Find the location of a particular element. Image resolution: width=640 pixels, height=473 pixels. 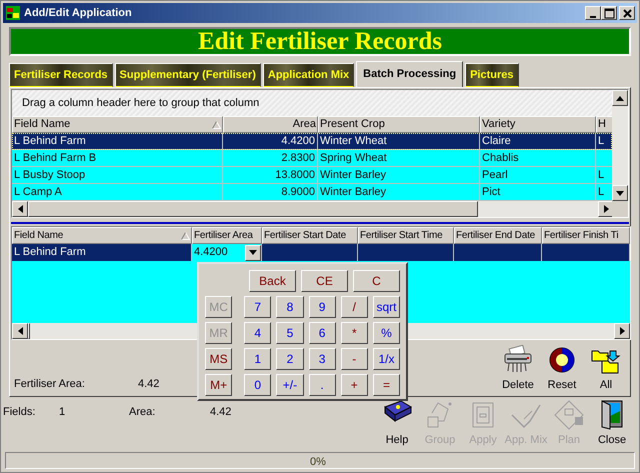

summary-value: 4.42 is located at coordinates (149, 384).